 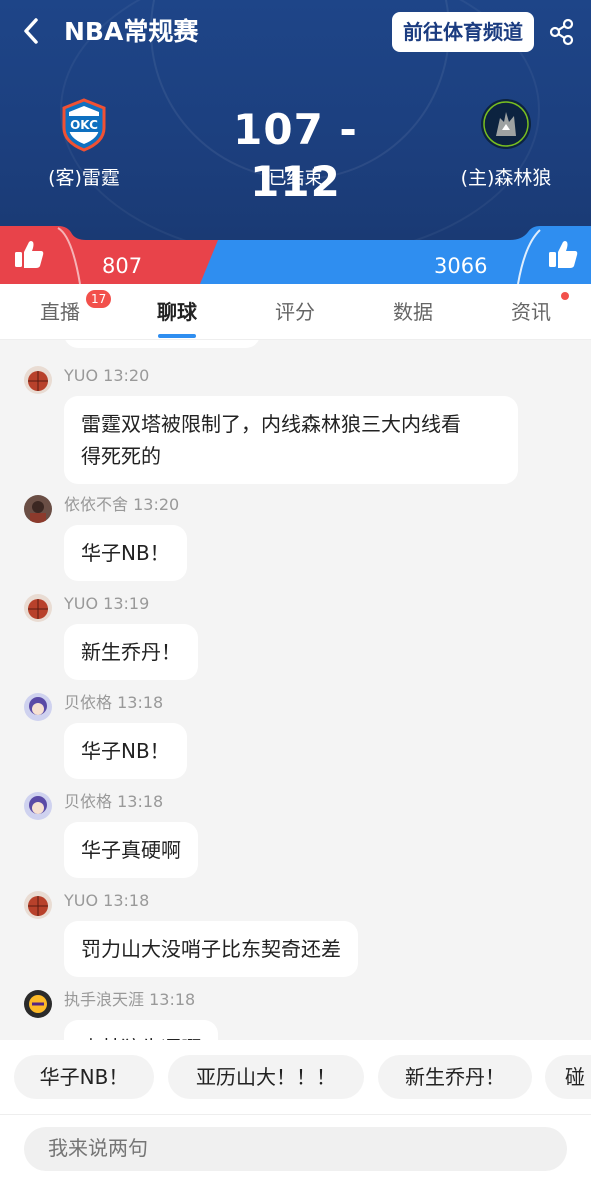 I want to click on message-text: 雷霆双塔被限制了，内线森林狼三大内线看, so click(x=271, y=424).